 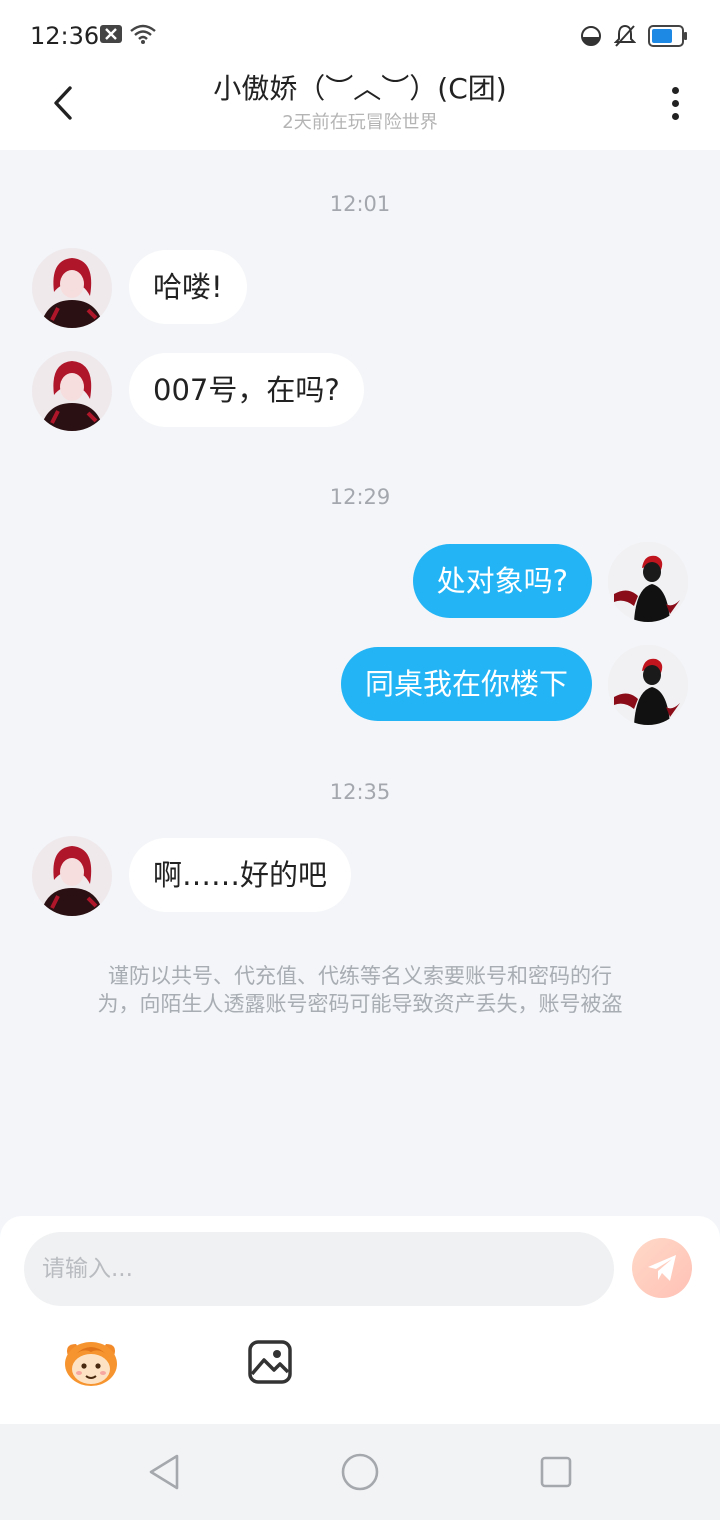 I want to click on mute-bell-icon, so click(x=625, y=38).